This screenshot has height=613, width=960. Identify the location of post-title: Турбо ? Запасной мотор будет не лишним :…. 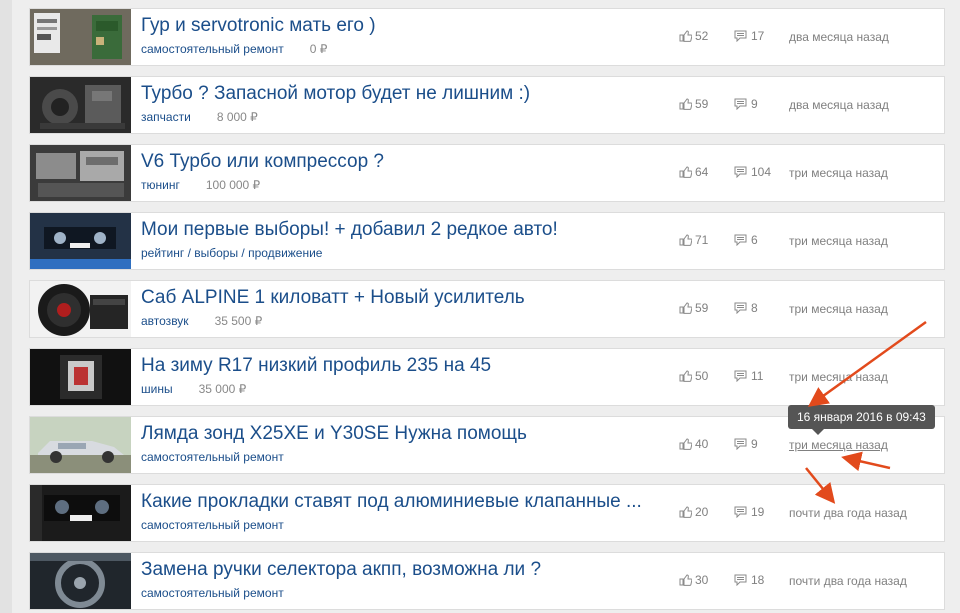
(335, 94).